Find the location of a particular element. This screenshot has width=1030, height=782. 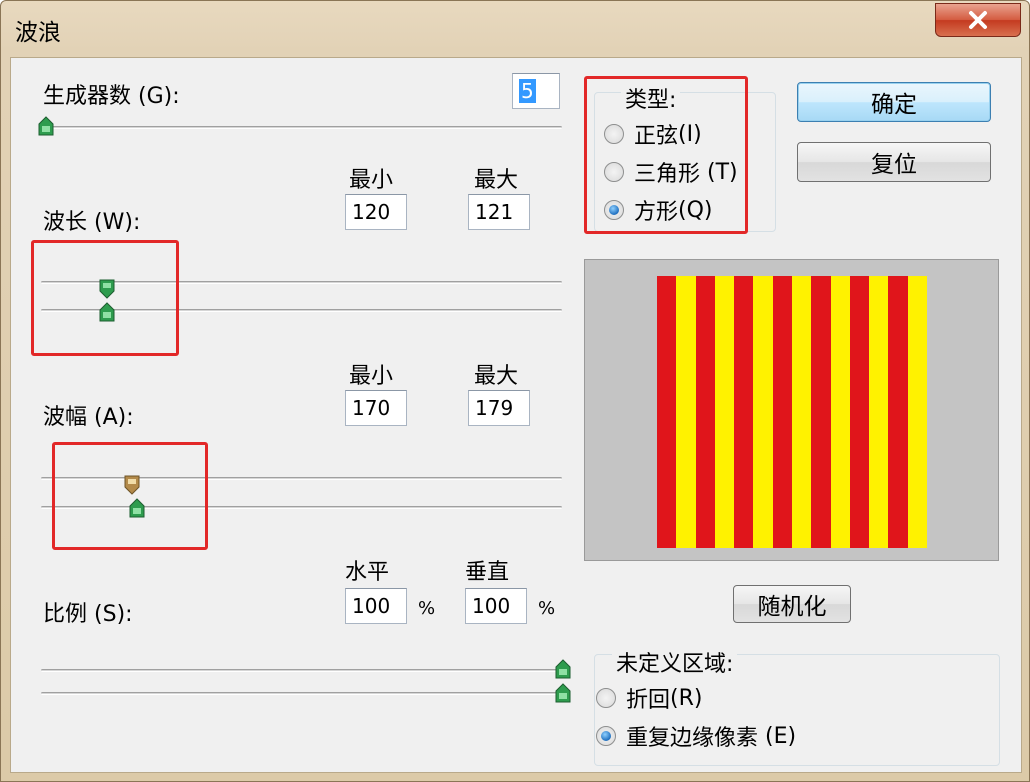

wavelength-highlight-box is located at coordinates (105, 298).